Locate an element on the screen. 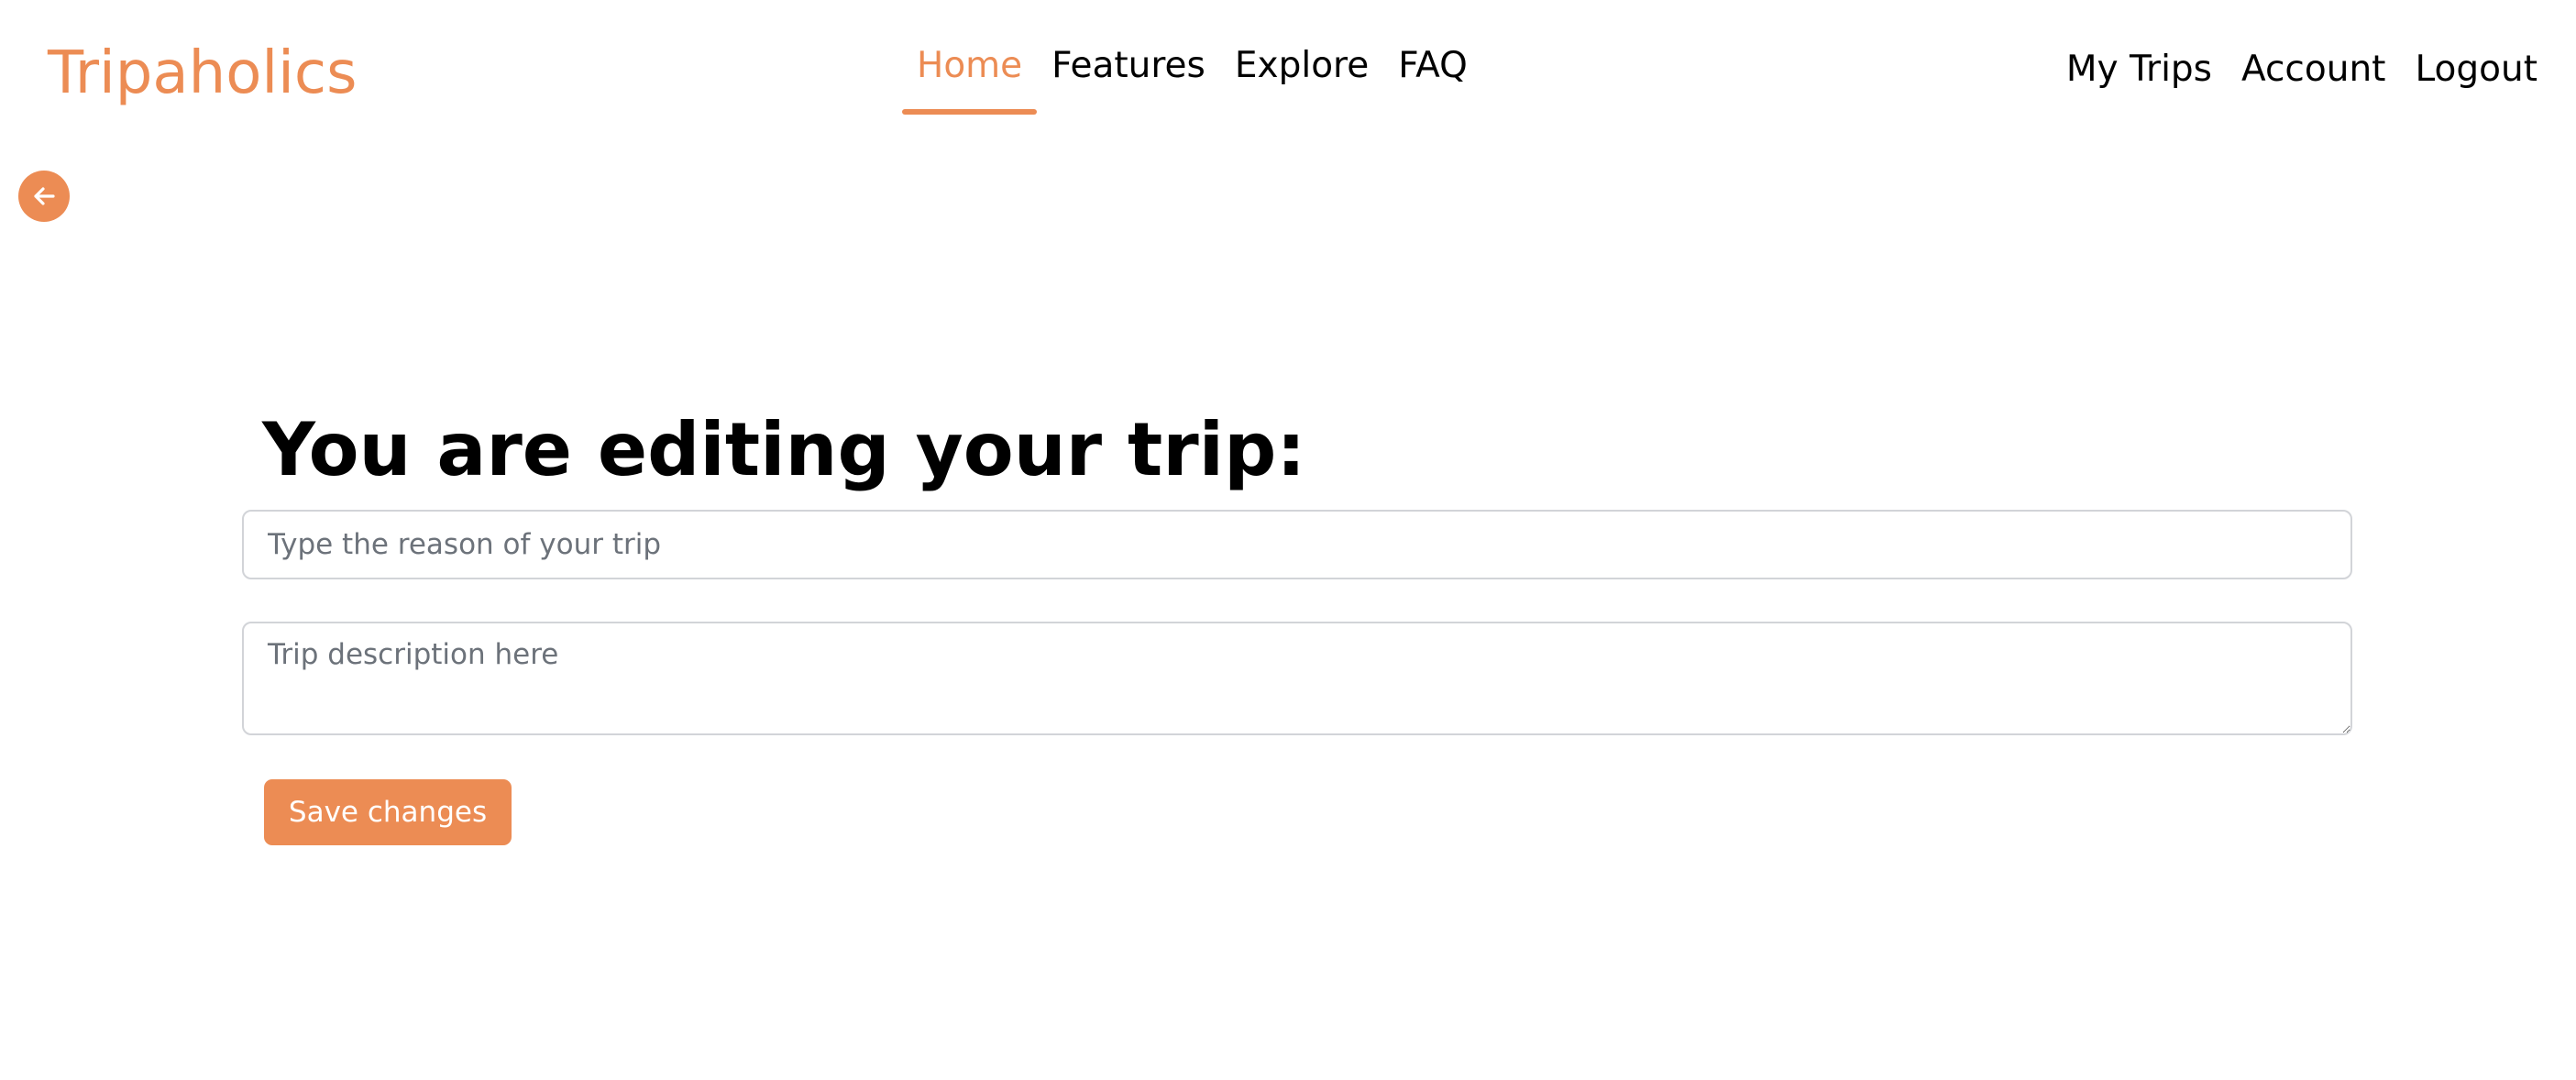  nav-link-explore: Explore is located at coordinates (1301, 66).